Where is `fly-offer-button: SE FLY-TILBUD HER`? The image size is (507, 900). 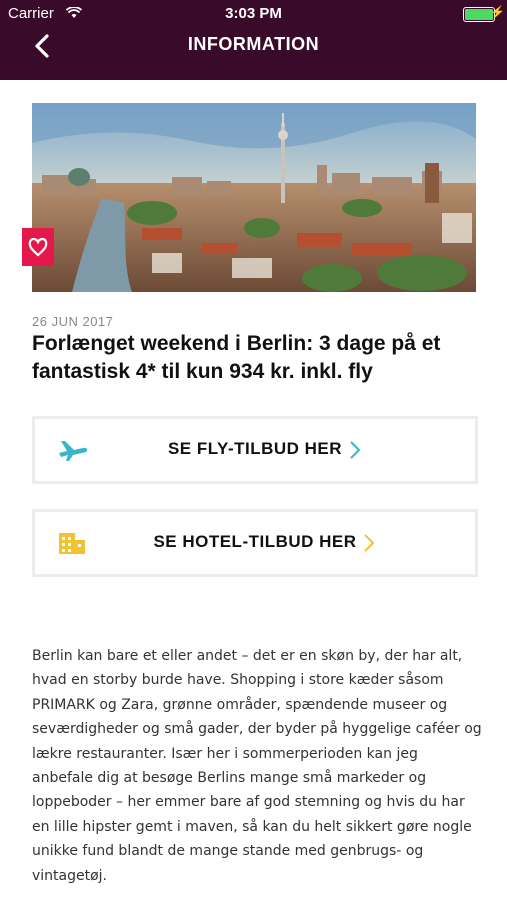 fly-offer-button: SE FLY-TILBUD HER is located at coordinates (255, 450).